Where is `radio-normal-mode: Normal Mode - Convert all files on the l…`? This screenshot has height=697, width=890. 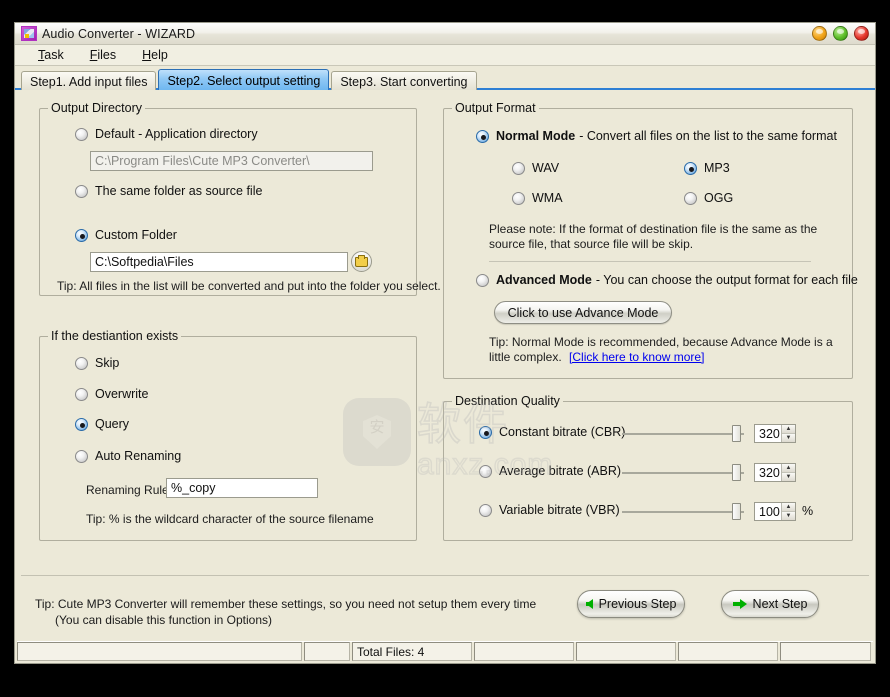 radio-normal-mode: Normal Mode - Convert all files on the l… is located at coordinates (656, 136).